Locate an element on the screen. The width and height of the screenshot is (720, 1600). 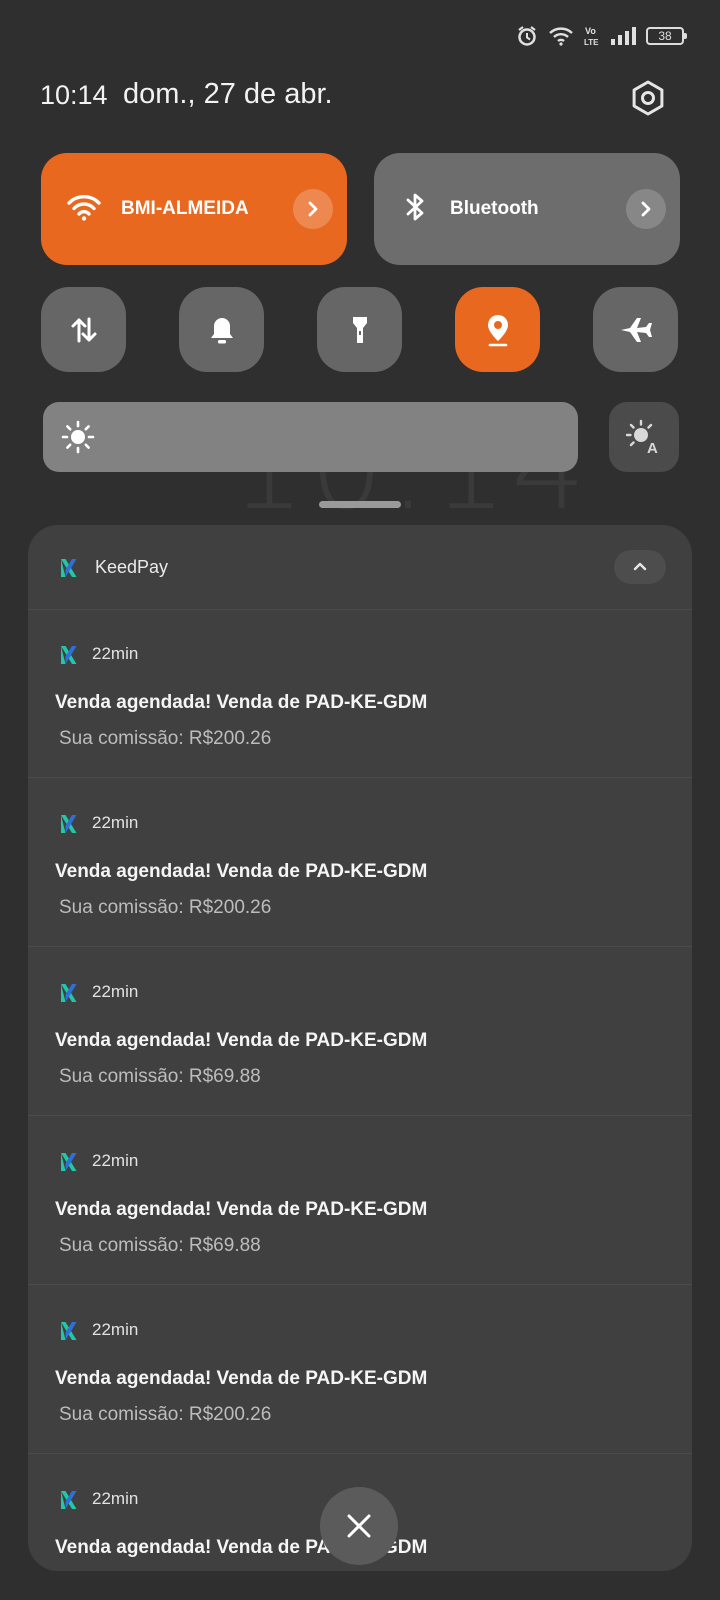
wifi-expand-button is located at coordinates (313, 209).